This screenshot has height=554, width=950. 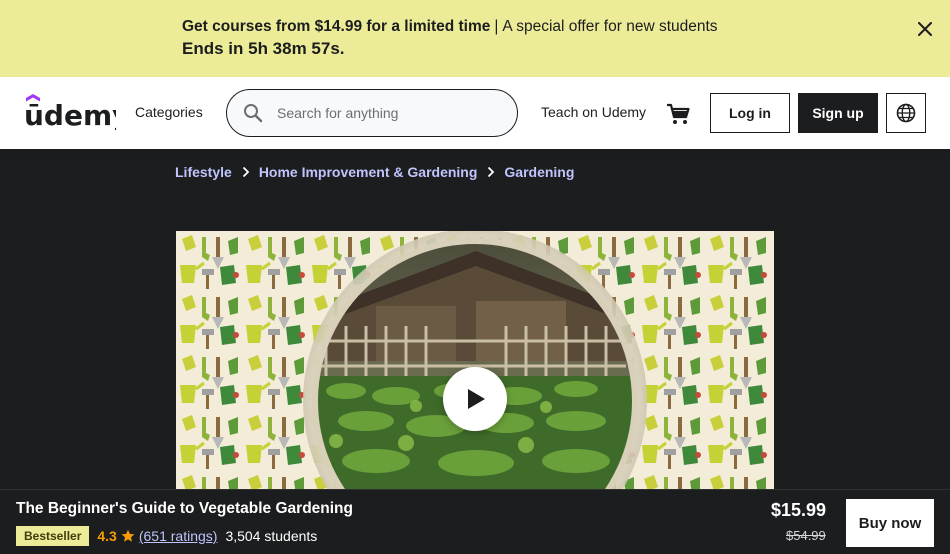 What do you see at coordinates (368, 172) in the screenshot?
I see `breadcrumb-home-improvement: Home Improvement & Gardening` at bounding box center [368, 172].